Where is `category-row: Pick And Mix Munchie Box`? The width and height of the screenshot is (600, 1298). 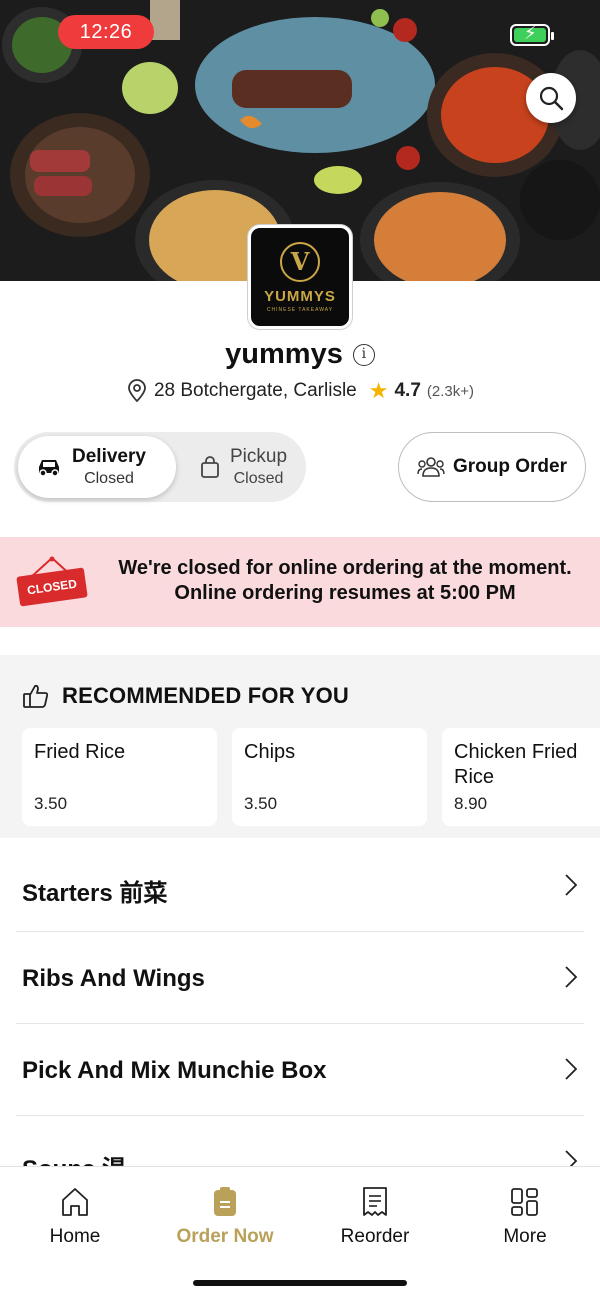
category-row: Pick And Mix Munchie Box is located at coordinates (300, 1070).